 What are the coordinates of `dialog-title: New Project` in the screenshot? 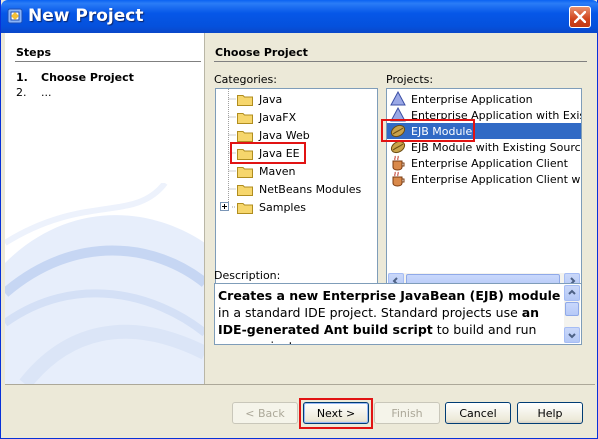 It's located at (86, 16).